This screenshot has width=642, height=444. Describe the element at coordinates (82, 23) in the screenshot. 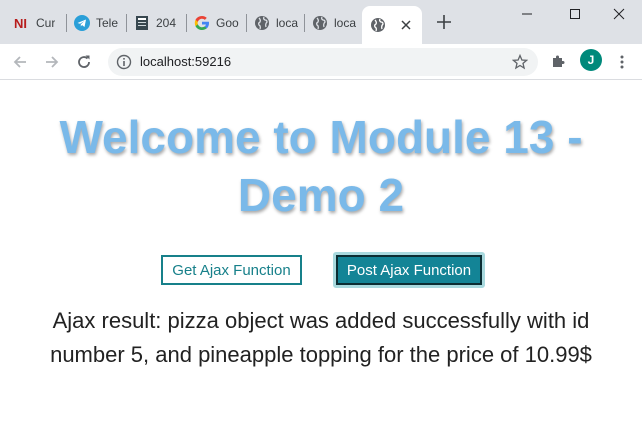

I see `telegram-icon` at that location.